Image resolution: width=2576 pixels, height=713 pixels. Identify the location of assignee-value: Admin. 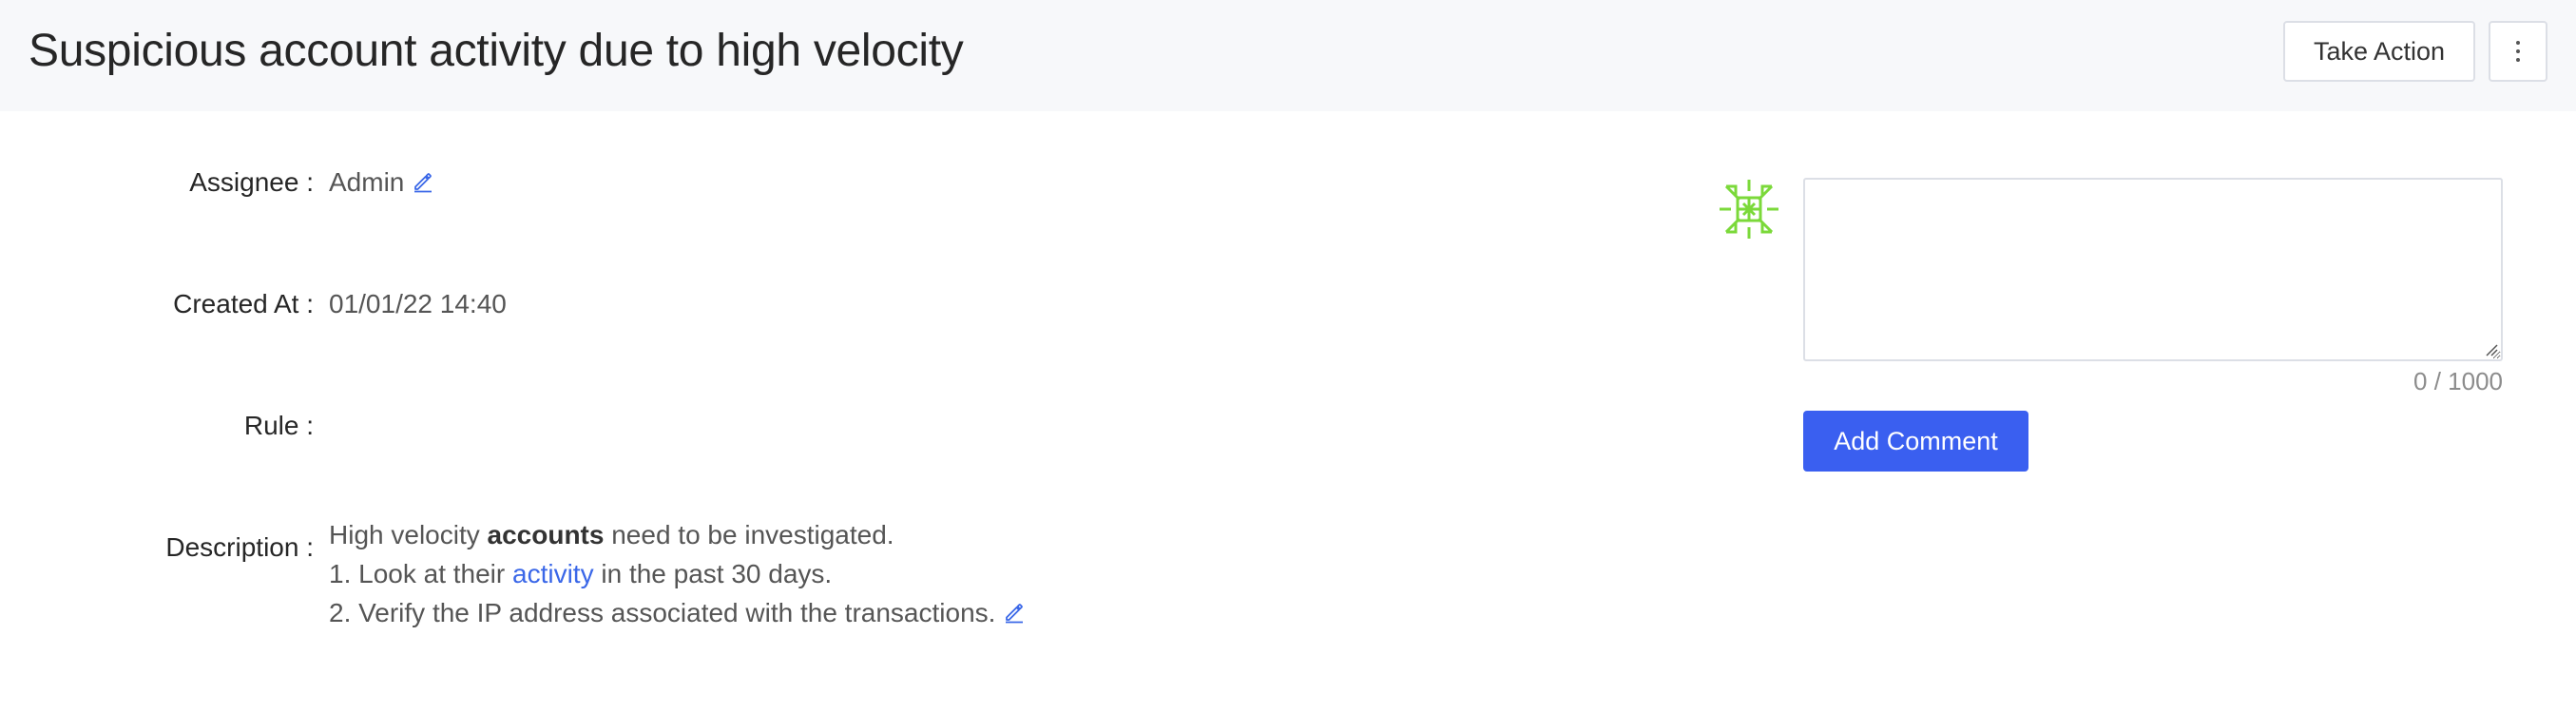
(367, 182).